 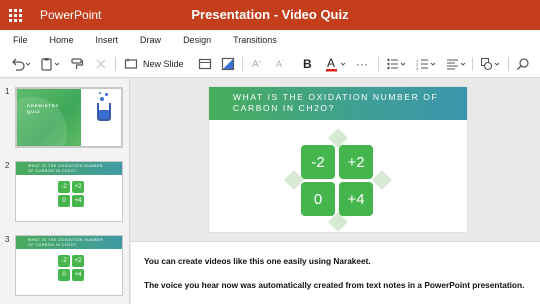 I want to click on slide-thumbnail-1: CHEMISTRY QUIZ, so click(x=69, y=117).